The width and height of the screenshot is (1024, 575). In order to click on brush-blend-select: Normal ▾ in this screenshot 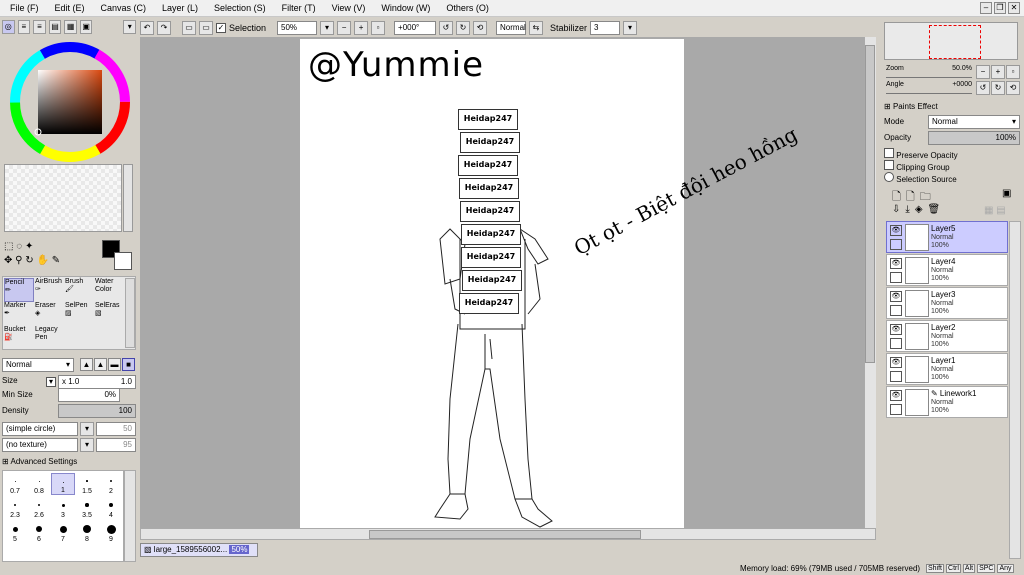, I will do `click(38, 365)`.